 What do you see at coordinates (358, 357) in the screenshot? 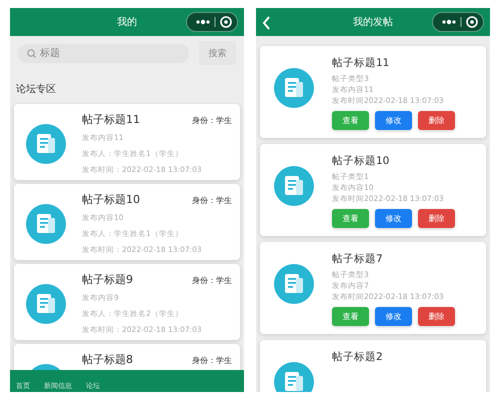
I see `post-title: 帖子标题2` at bounding box center [358, 357].